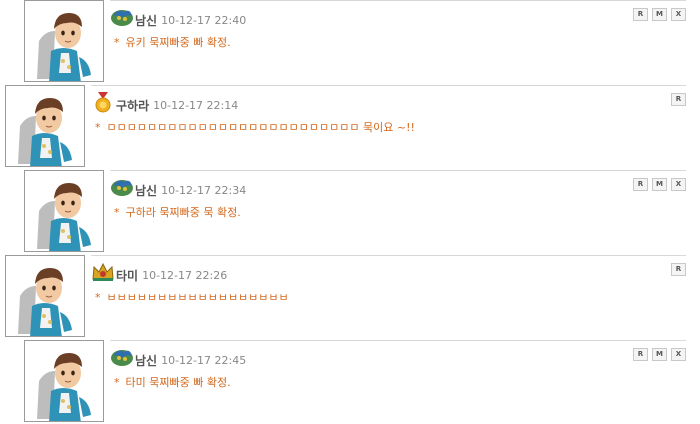 The height and width of the screenshot is (424, 700). I want to click on comment-header: 남신 10-12-17 22:45, so click(178, 357).